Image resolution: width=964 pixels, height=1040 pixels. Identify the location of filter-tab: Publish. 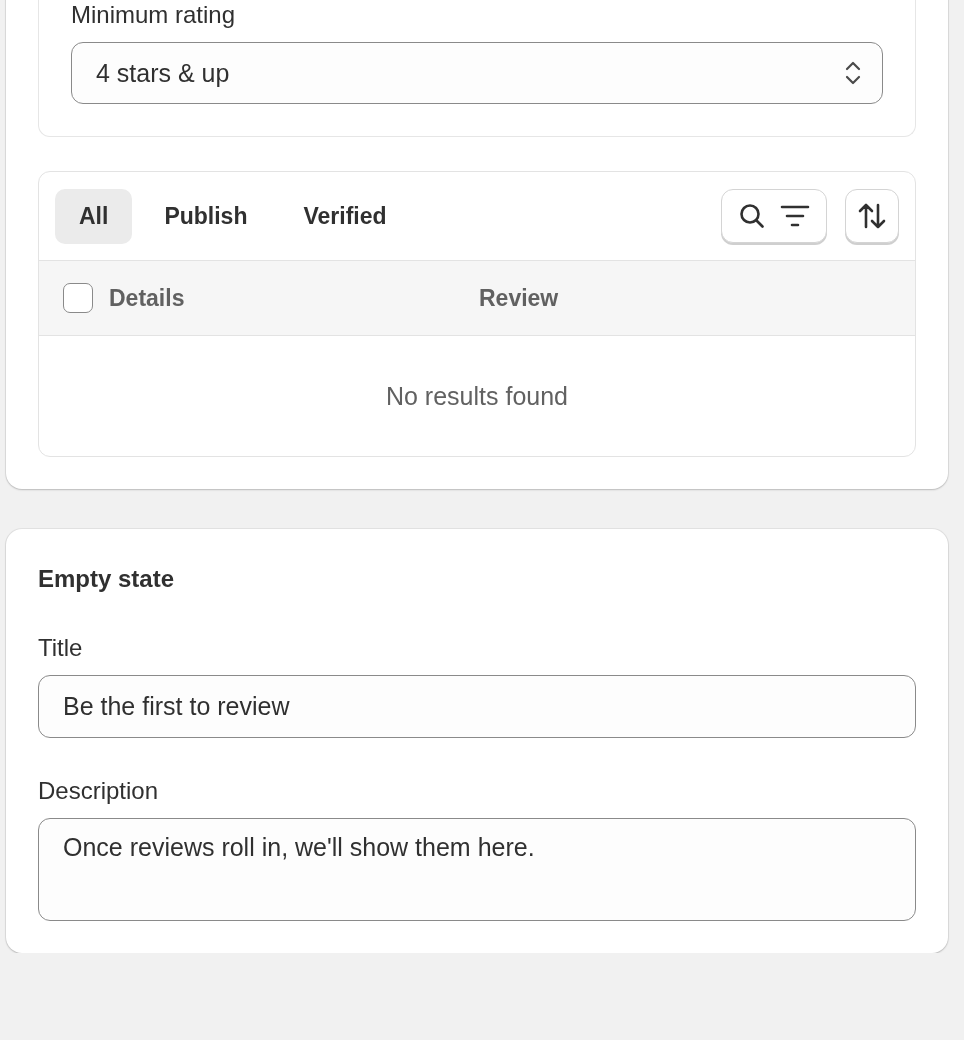
(206, 216).